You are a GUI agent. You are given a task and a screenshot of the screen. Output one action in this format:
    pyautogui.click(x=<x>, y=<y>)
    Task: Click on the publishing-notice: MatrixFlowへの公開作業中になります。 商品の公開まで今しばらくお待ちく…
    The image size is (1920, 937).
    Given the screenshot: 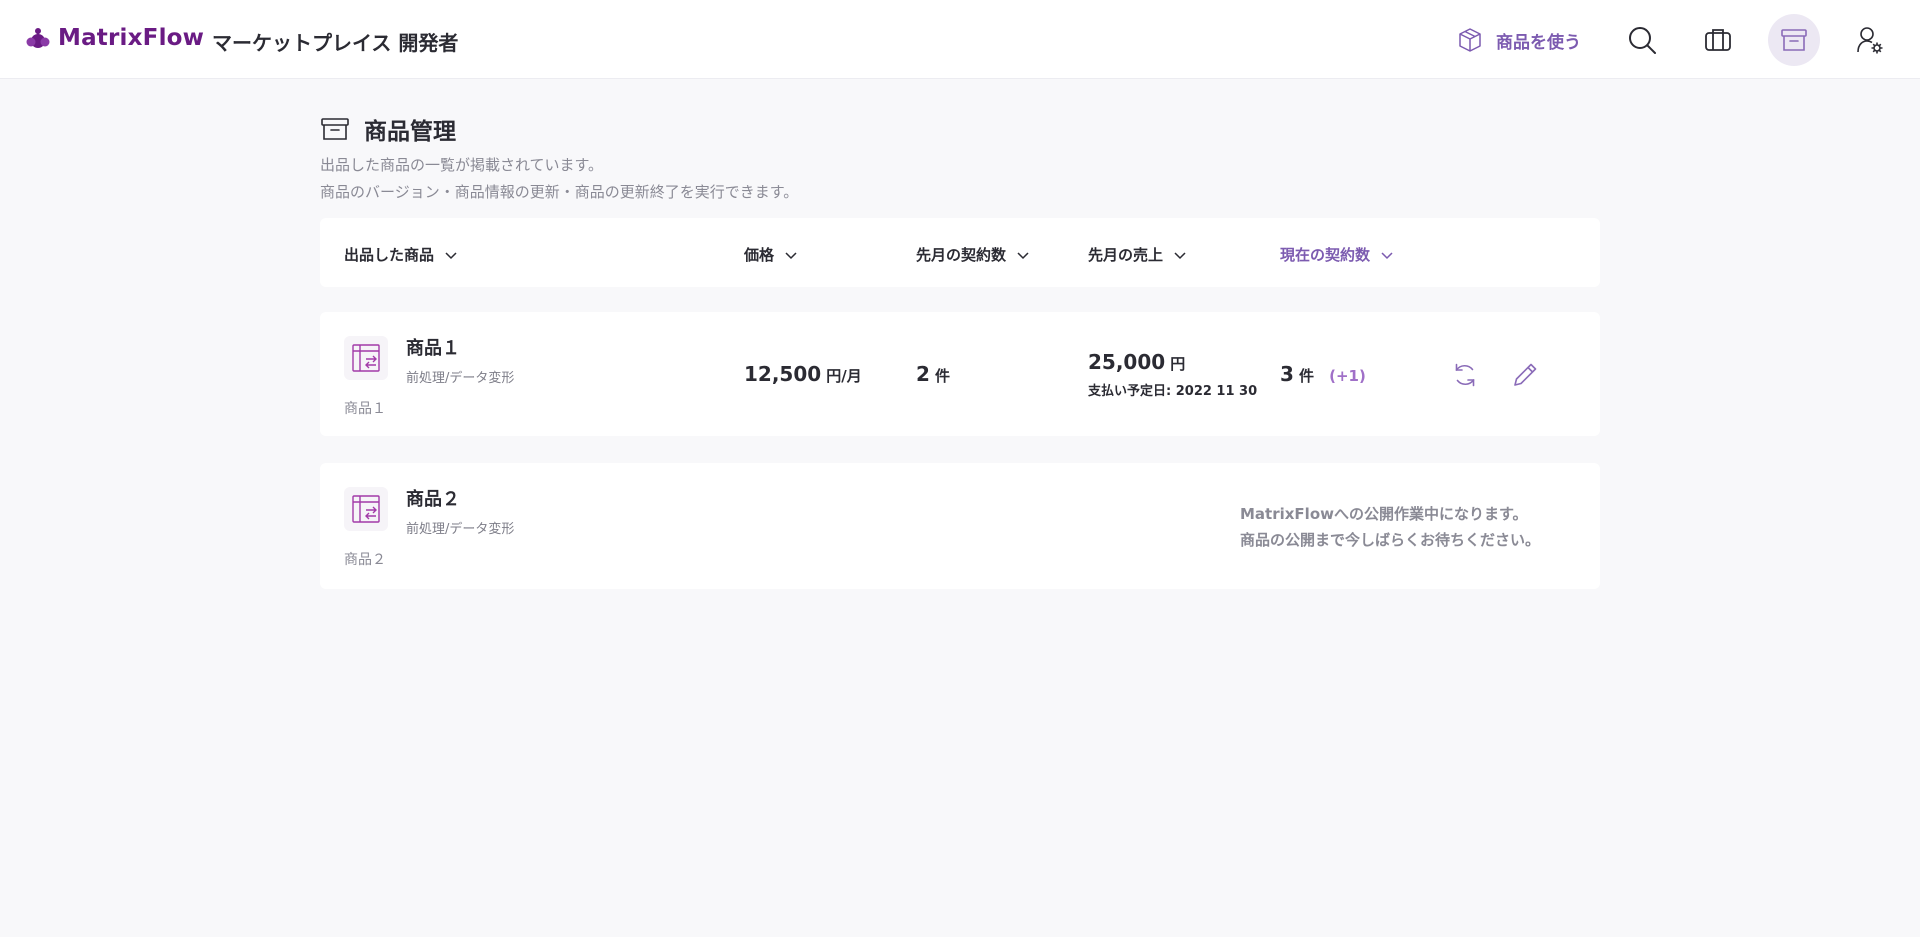 What is the action you would take?
    pyautogui.click(x=1390, y=527)
    